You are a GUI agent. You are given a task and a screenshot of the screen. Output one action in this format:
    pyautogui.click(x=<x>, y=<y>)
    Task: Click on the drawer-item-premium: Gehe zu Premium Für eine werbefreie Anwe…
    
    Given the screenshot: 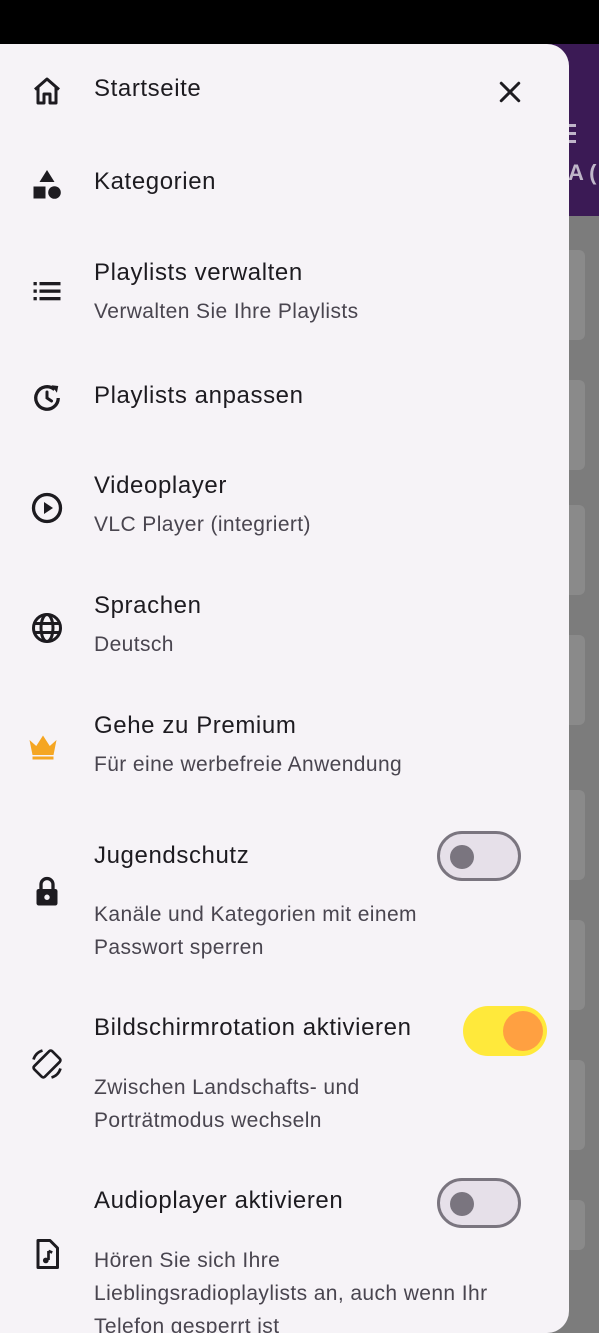 What is the action you would take?
    pyautogui.click(x=284, y=748)
    